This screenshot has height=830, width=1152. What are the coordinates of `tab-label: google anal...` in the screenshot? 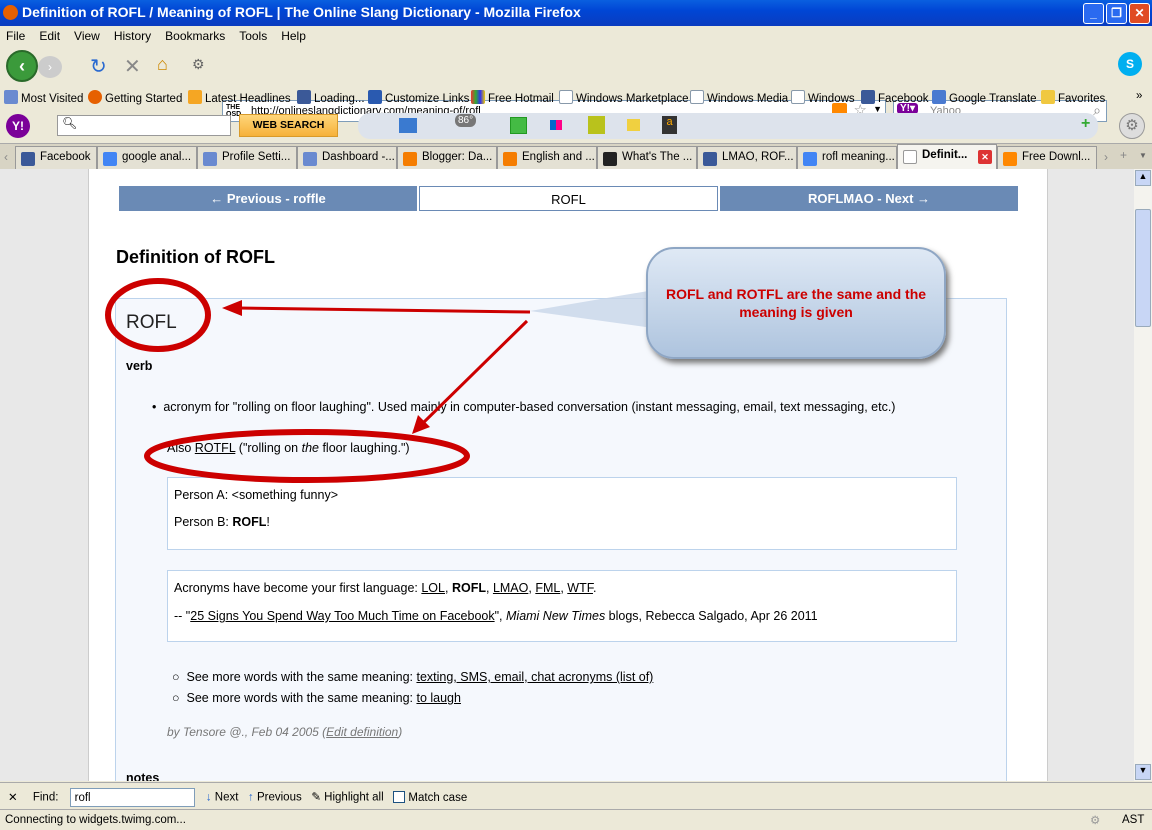 It's located at (157, 157).